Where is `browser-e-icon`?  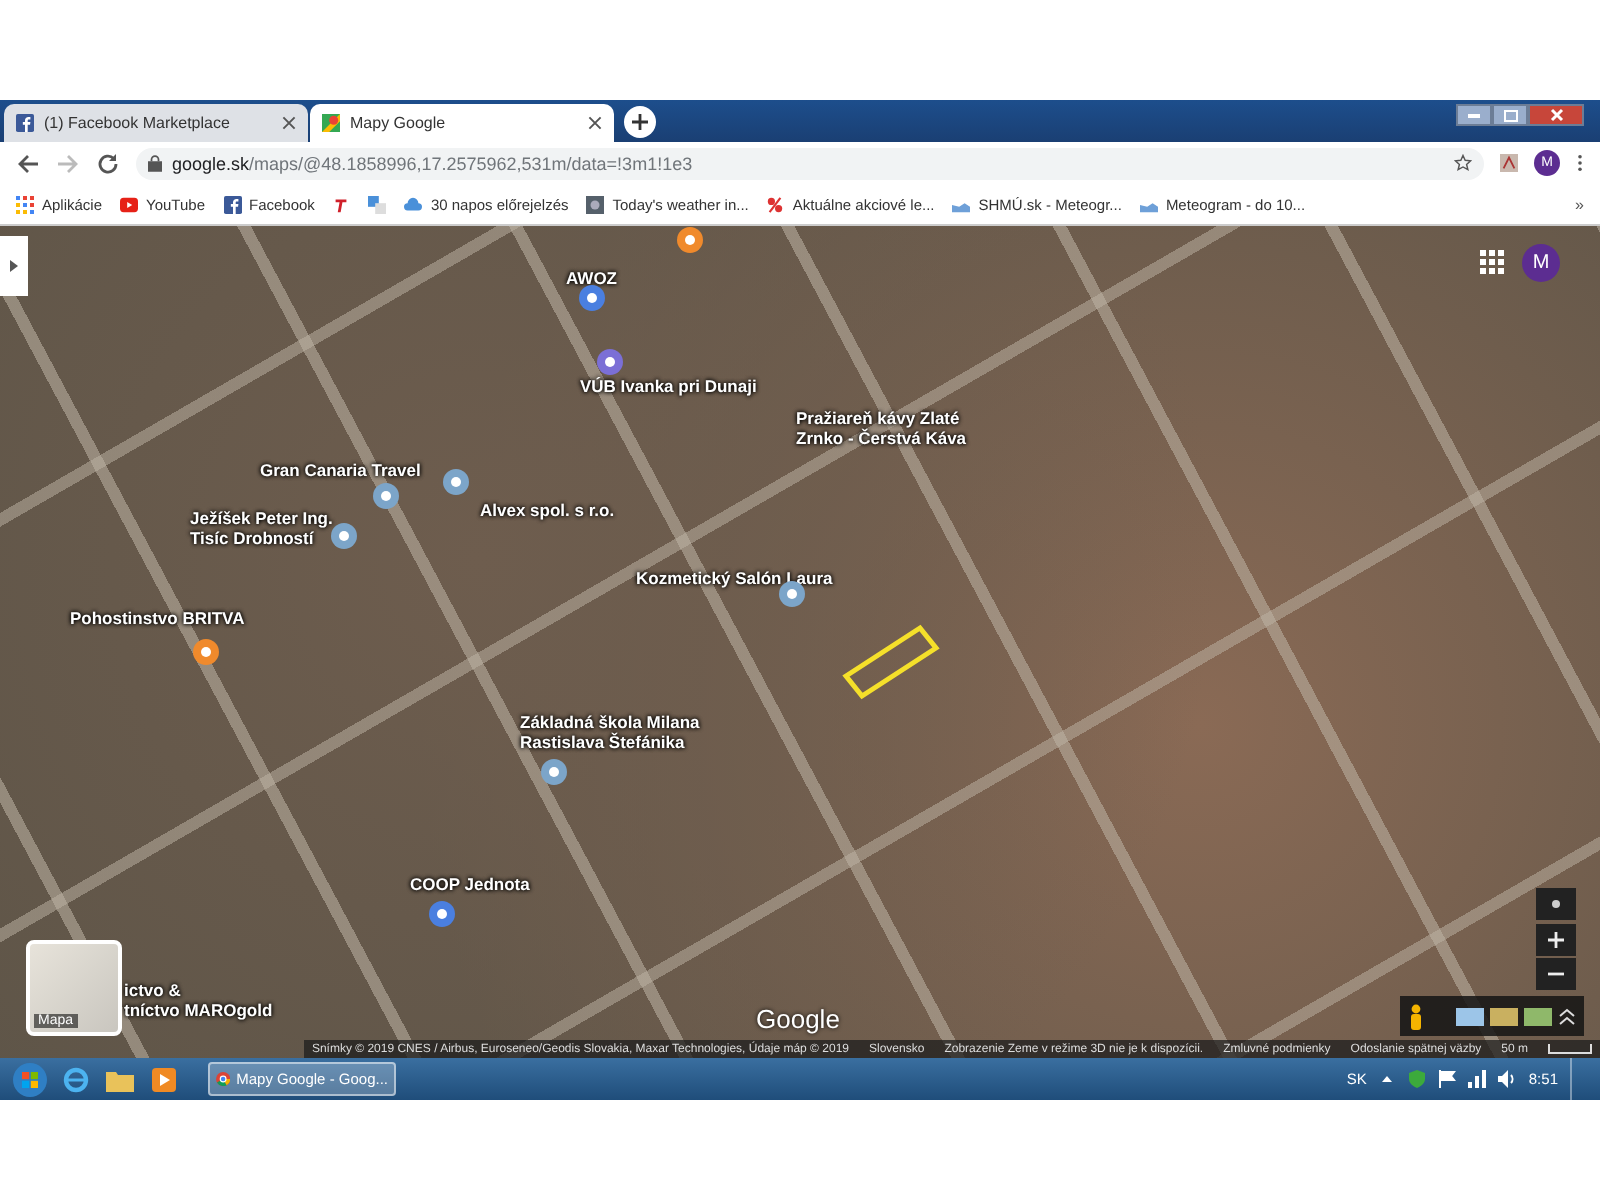
browser-e-icon is located at coordinates (76, 1079).